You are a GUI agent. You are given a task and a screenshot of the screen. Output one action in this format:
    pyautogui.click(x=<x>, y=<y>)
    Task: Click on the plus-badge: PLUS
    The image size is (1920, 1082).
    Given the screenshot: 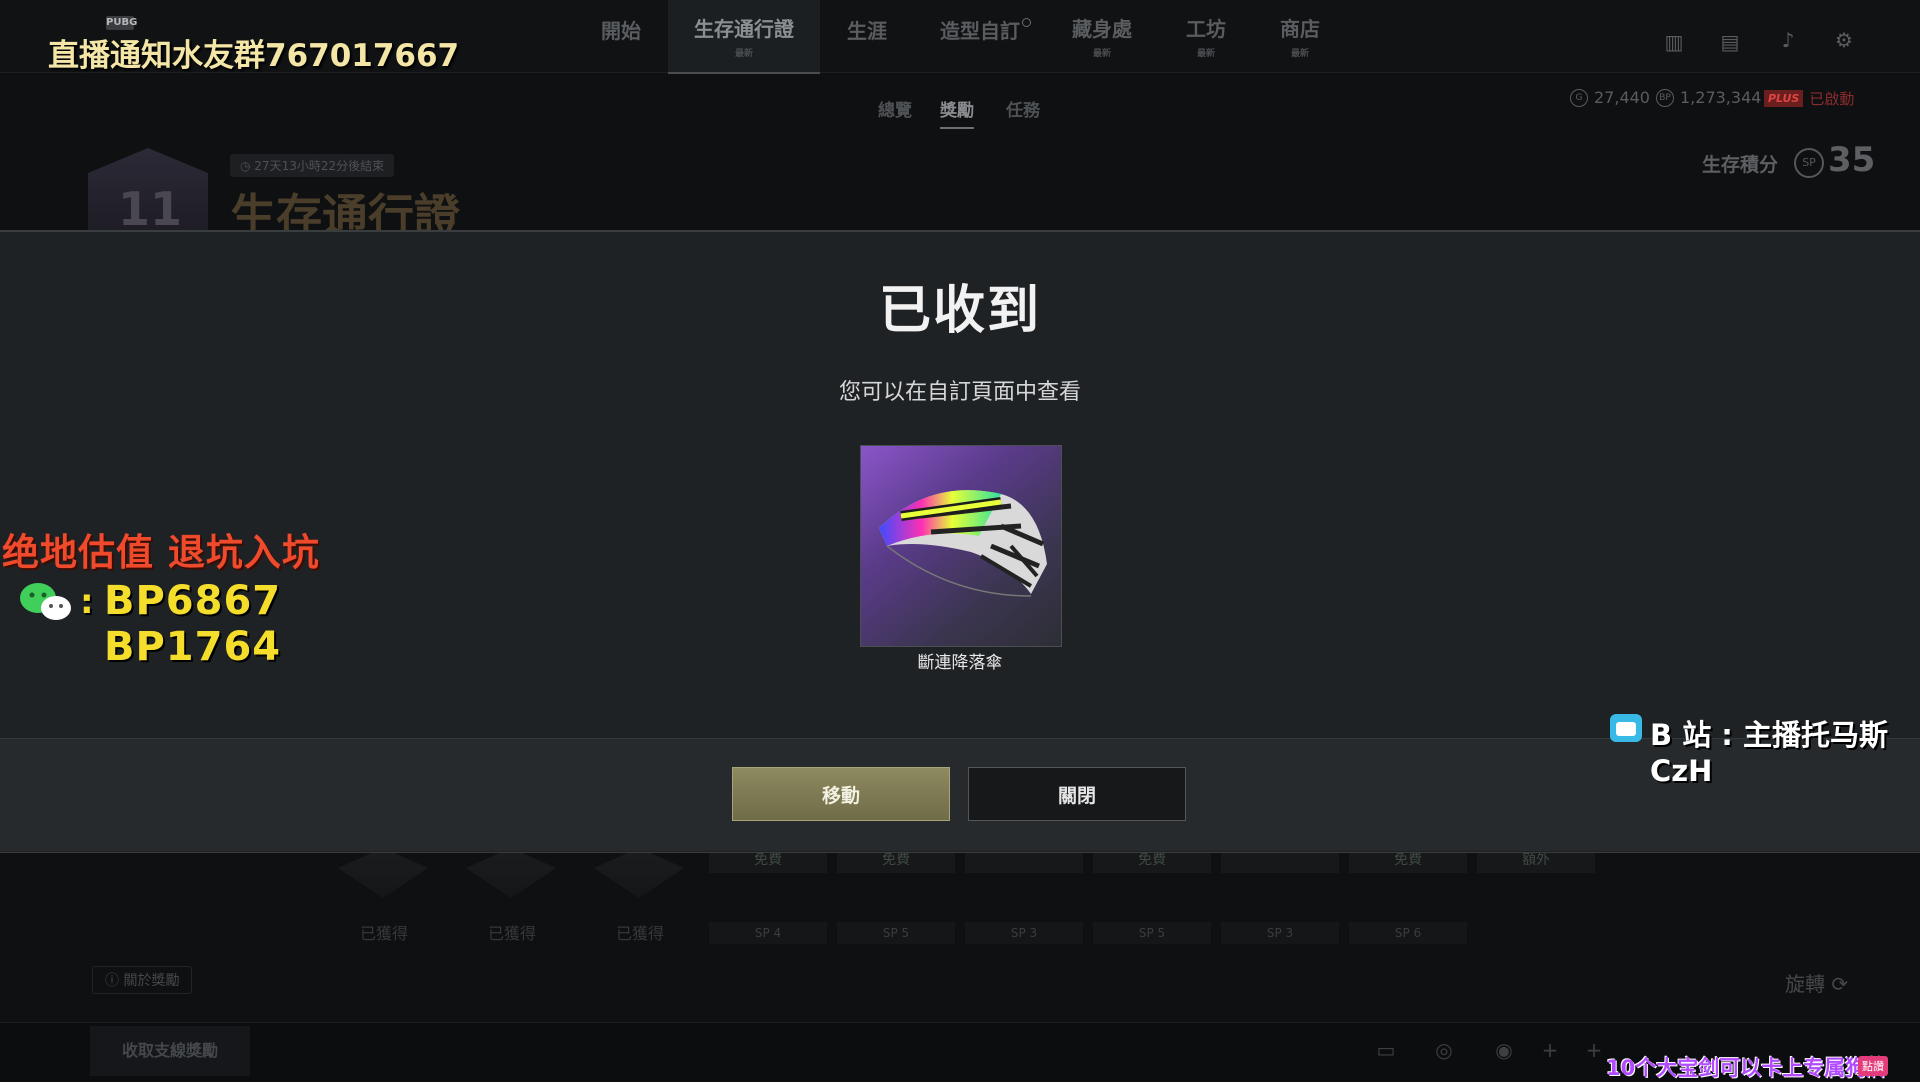 What is the action you would take?
    pyautogui.click(x=1784, y=98)
    